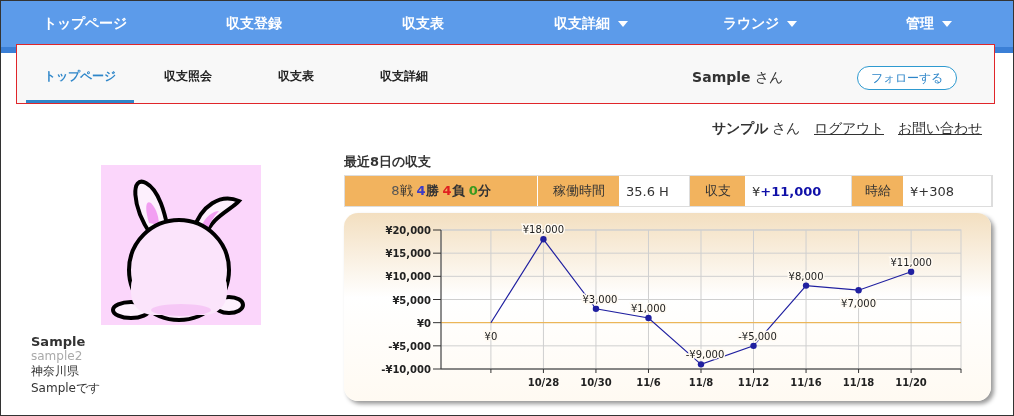  Describe the element at coordinates (948, 191) in the screenshot. I see `stat-value: ¥+308` at that location.